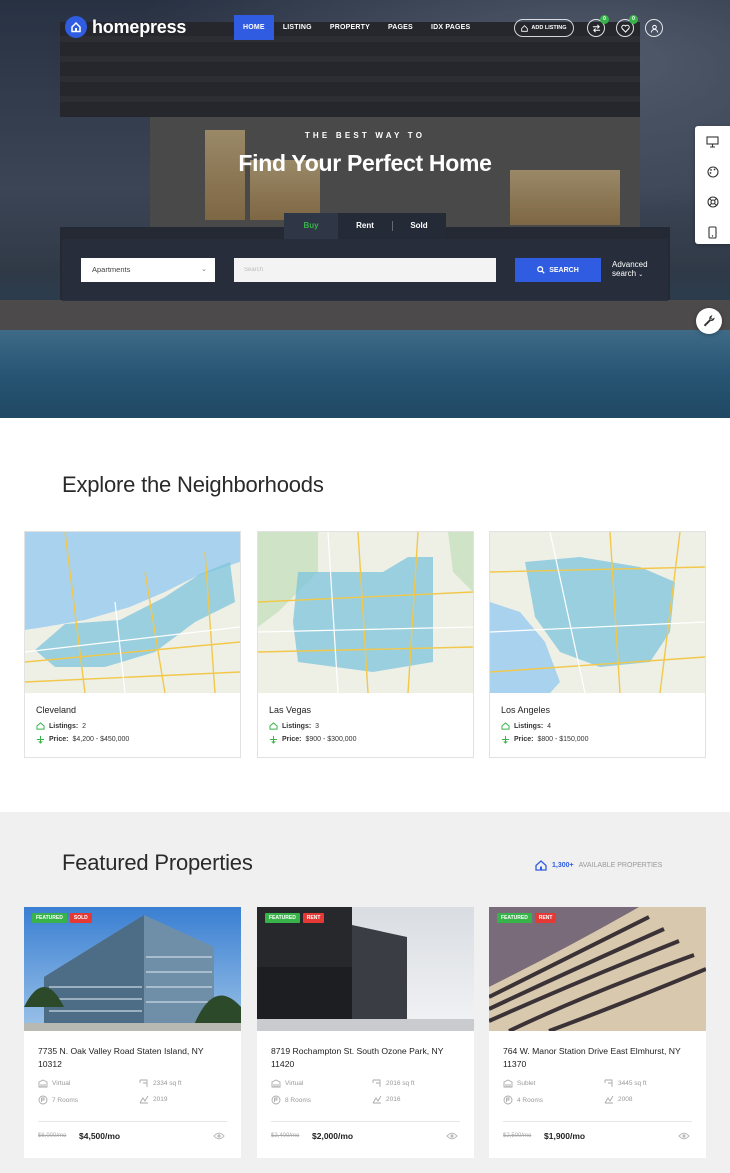 The image size is (730, 1173). I want to click on tab-rent: Rent, so click(365, 226).